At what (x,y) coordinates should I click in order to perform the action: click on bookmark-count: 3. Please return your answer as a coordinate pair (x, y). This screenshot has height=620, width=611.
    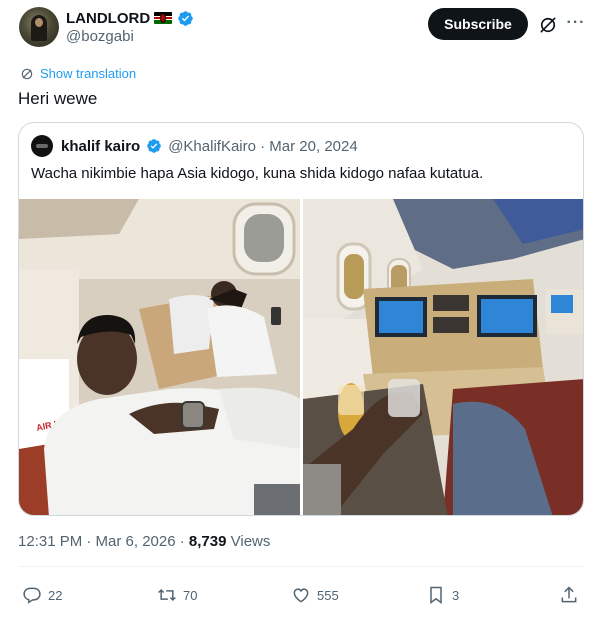
    Looking at the image, I should click on (456, 595).